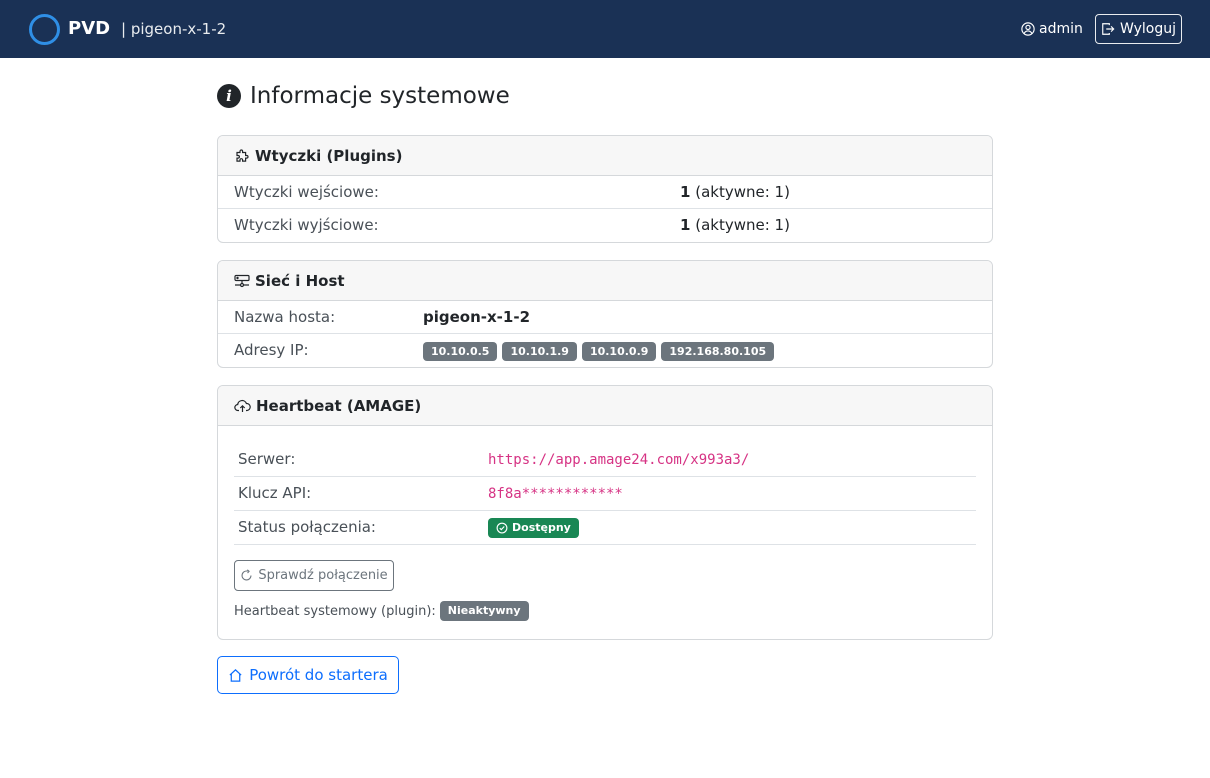 The height and width of the screenshot is (778, 1210). Describe the element at coordinates (605, 528) in the screenshot. I see `status-row: Status połączenia: Dostępny` at that location.